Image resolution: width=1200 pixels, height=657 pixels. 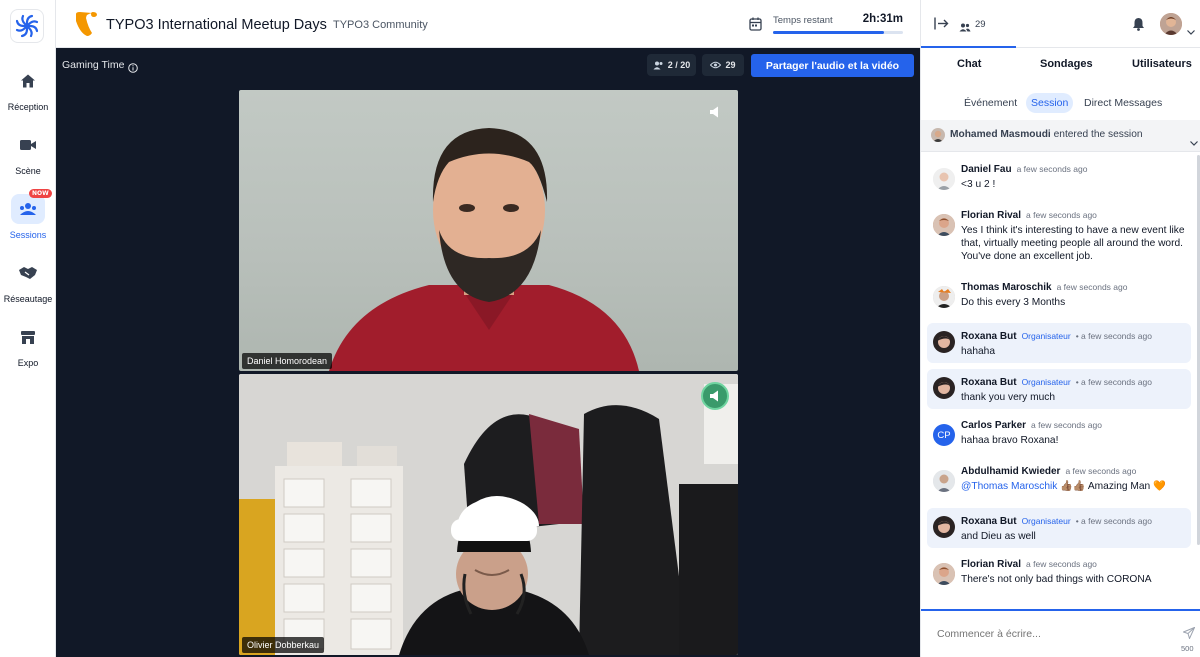 I want to click on message-author: Abdulhamid Kwieder, so click(x=1010, y=471).